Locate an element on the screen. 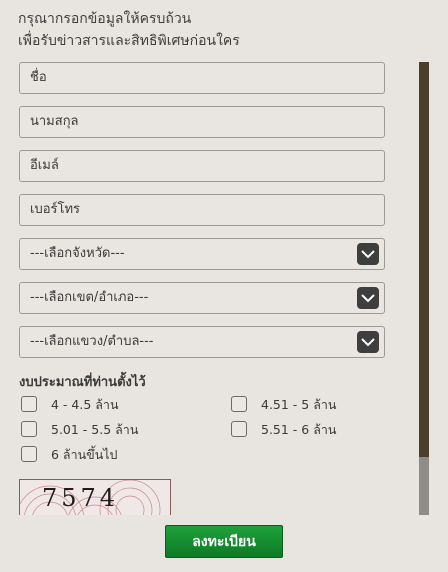  surname-field: นามสกุล is located at coordinates (202, 122).